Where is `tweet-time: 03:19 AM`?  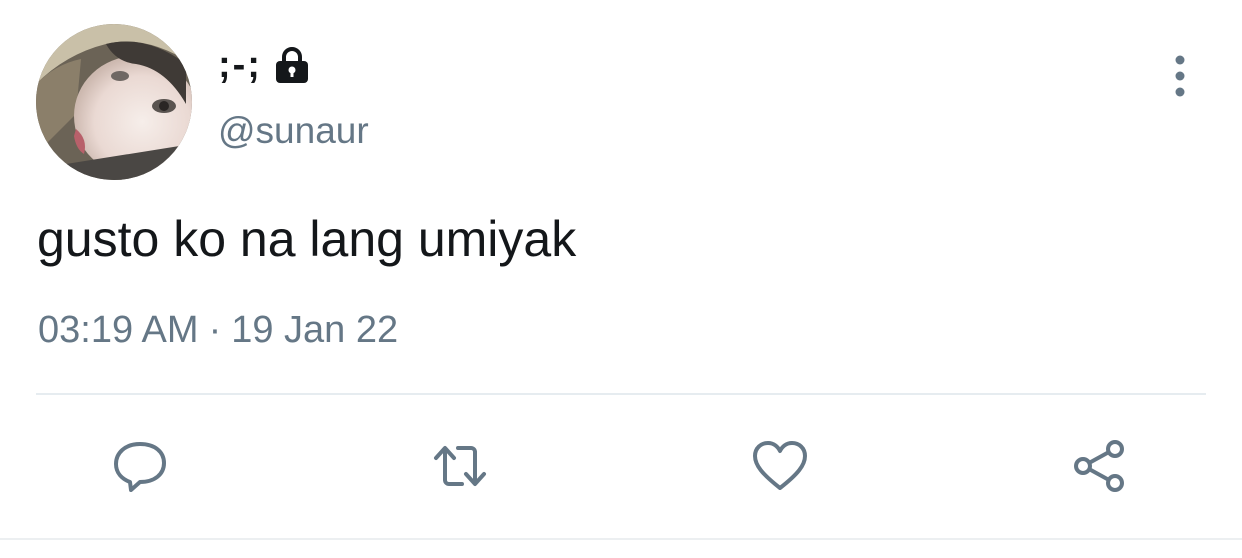
tweet-time: 03:19 AM is located at coordinates (118, 330).